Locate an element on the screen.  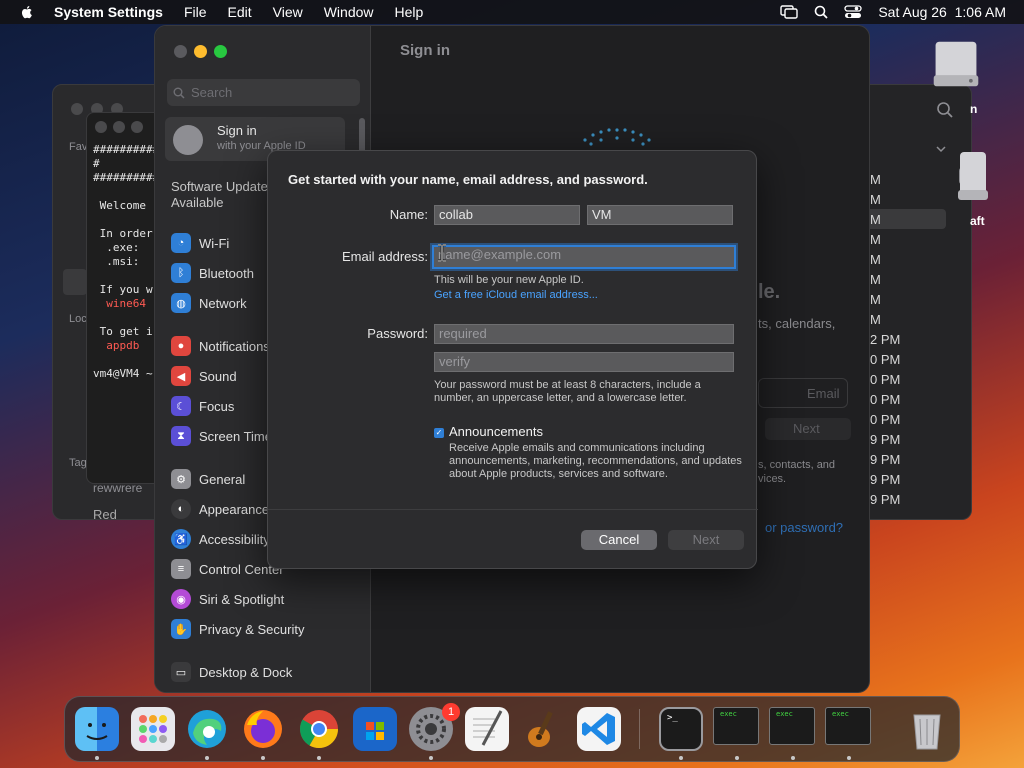
password-field: required is located at coordinates (584, 334).